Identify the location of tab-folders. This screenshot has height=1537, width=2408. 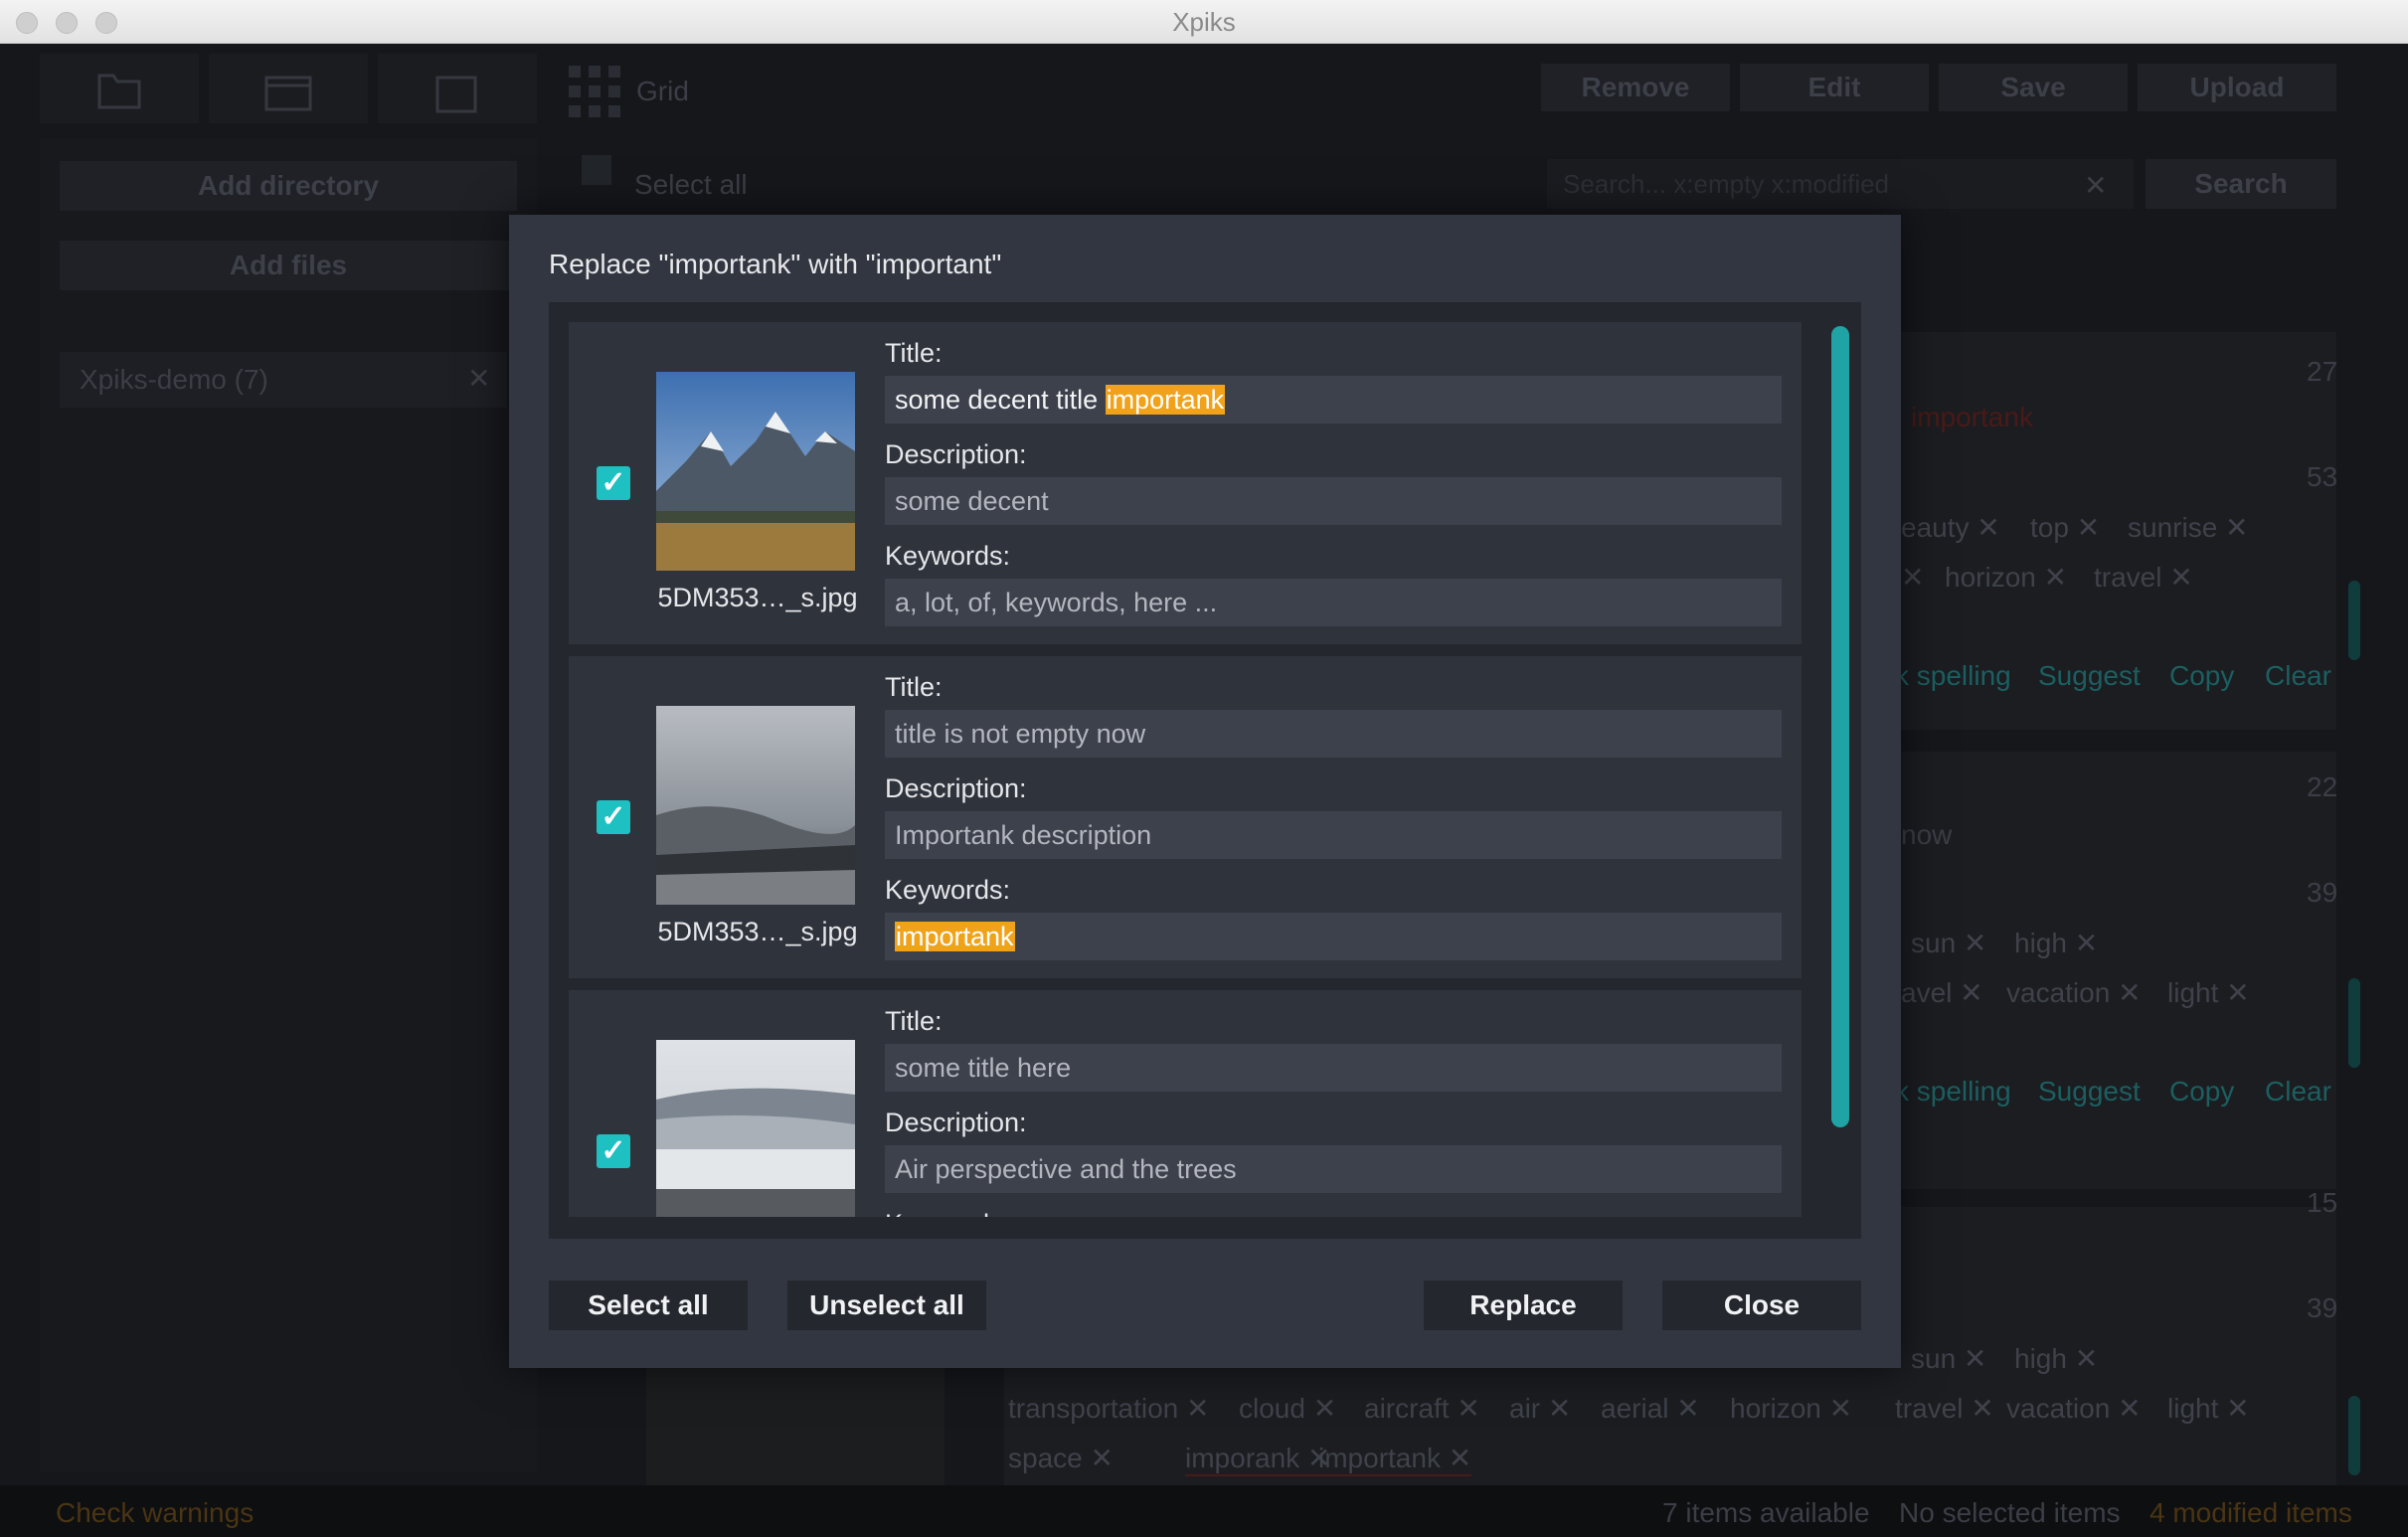
(119, 89).